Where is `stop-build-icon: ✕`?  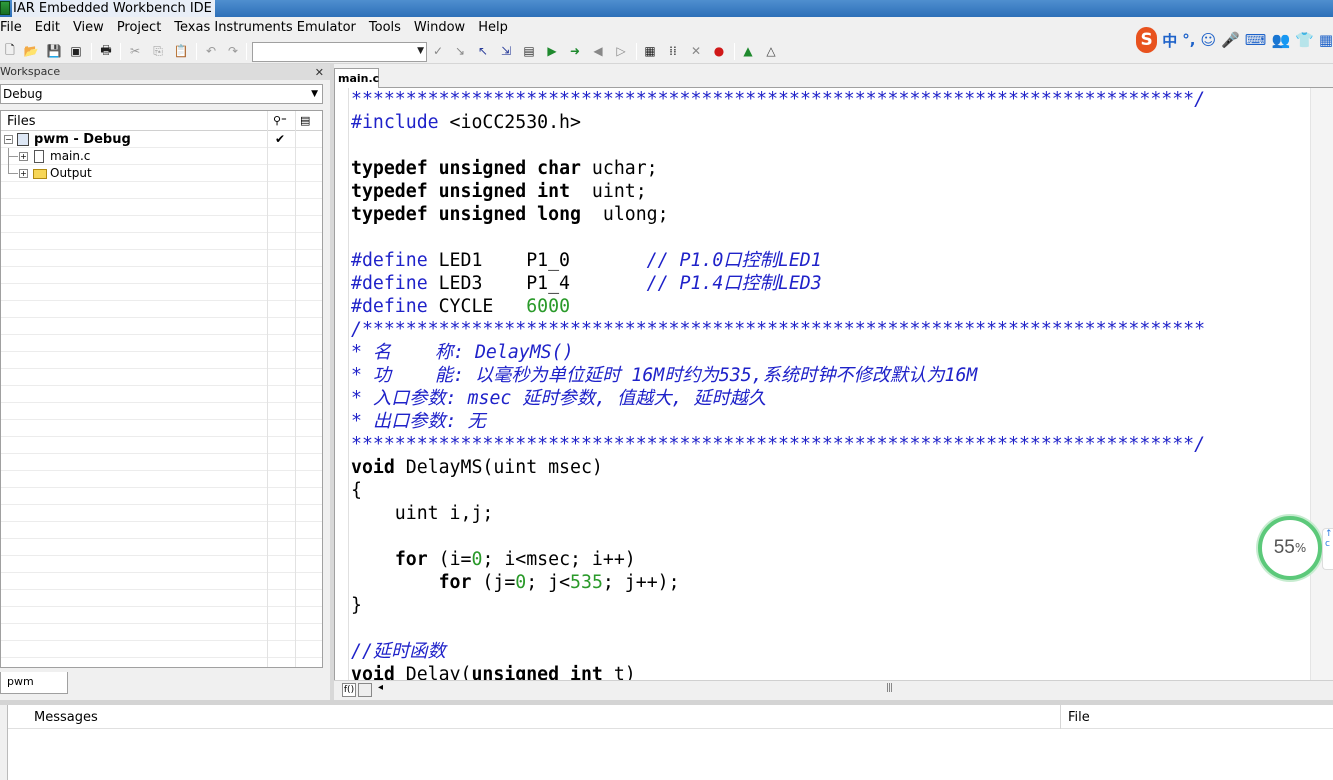
stop-build-icon: ✕ is located at coordinates (696, 51).